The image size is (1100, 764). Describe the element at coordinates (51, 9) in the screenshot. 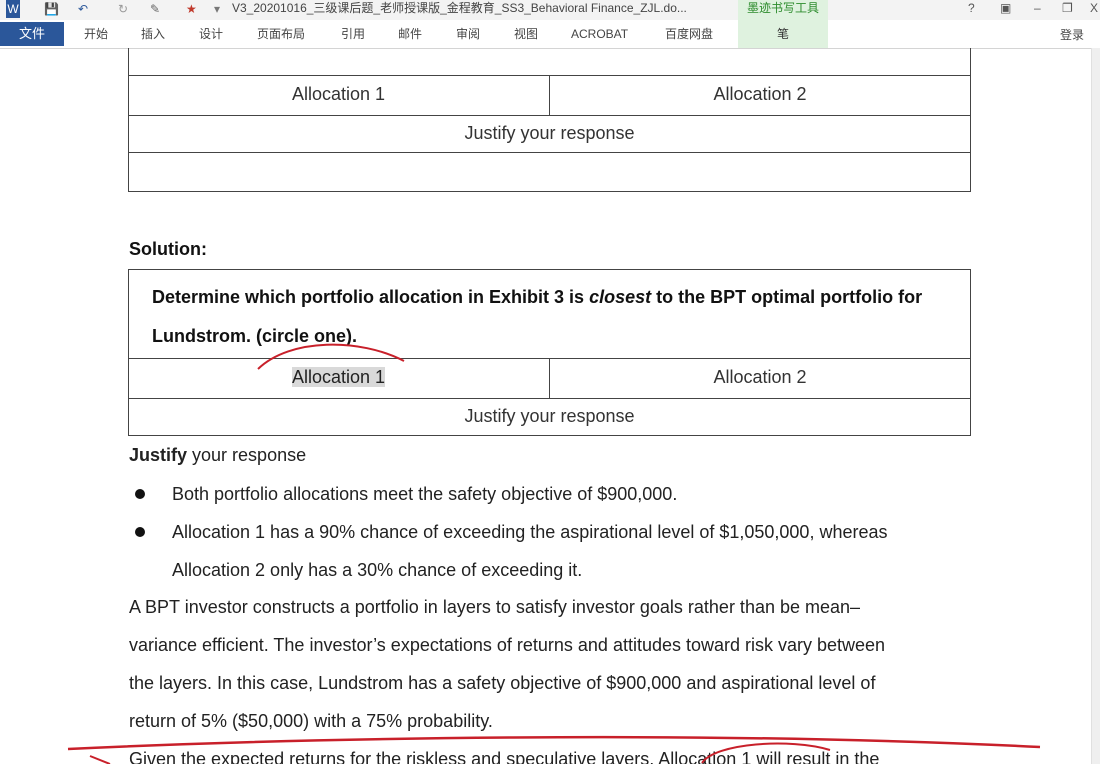

I see `save-icon: 💾` at that location.